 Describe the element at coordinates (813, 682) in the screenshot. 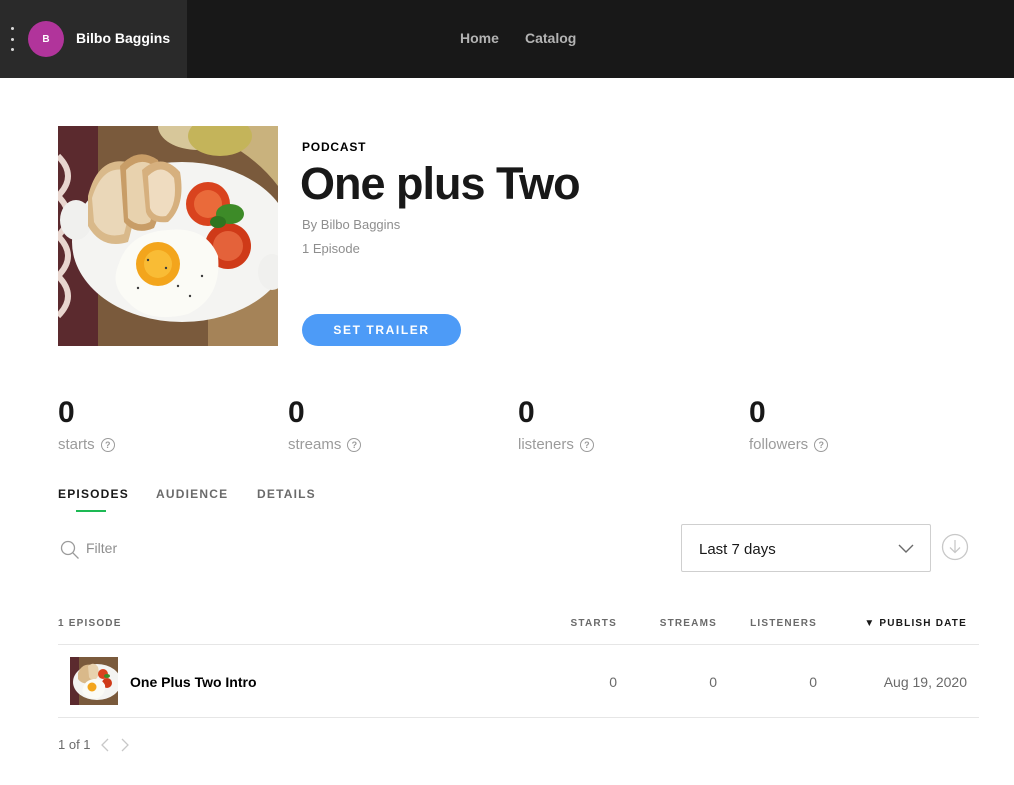

I see `episode-listeners: 0` at that location.